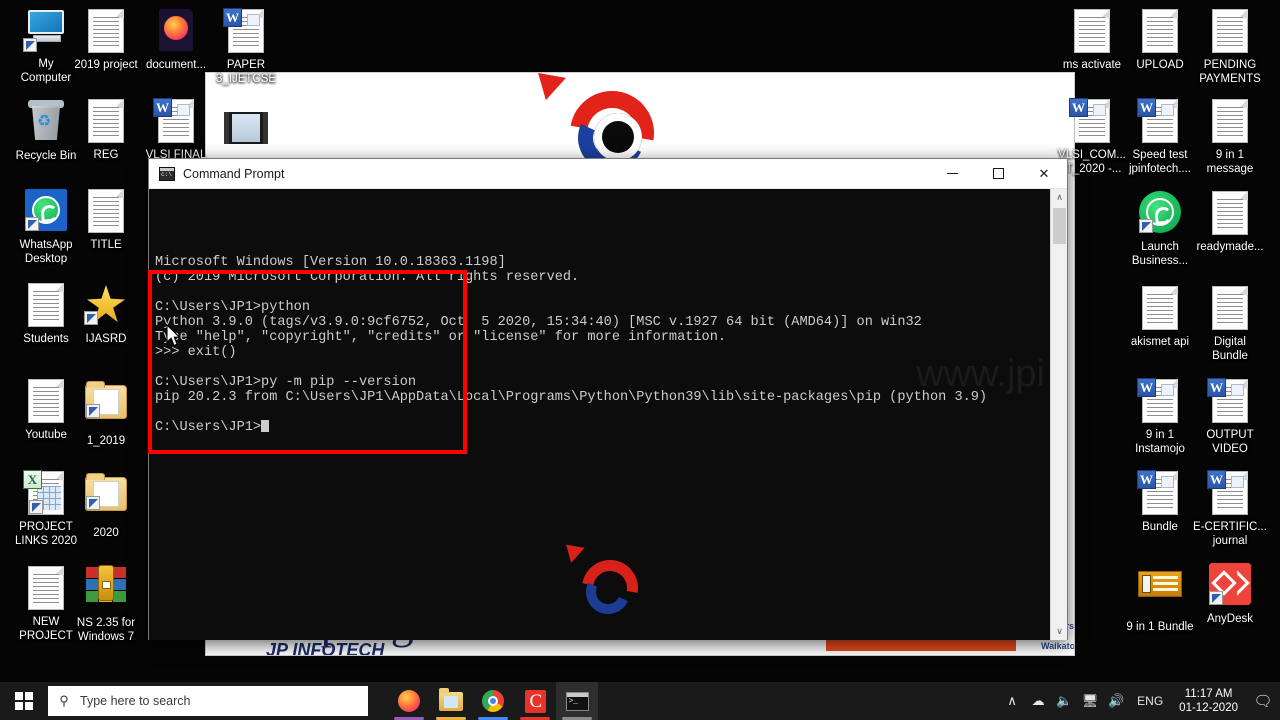 The width and height of the screenshot is (1280, 720). Describe the element at coordinates (1090, 701) in the screenshot. I see `network-icon: 🖥` at that location.